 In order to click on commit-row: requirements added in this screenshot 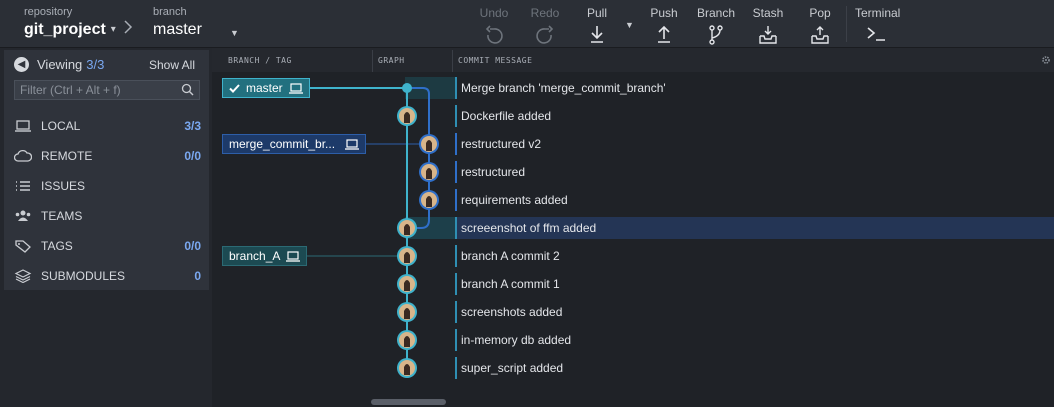, I will do `click(754, 200)`.